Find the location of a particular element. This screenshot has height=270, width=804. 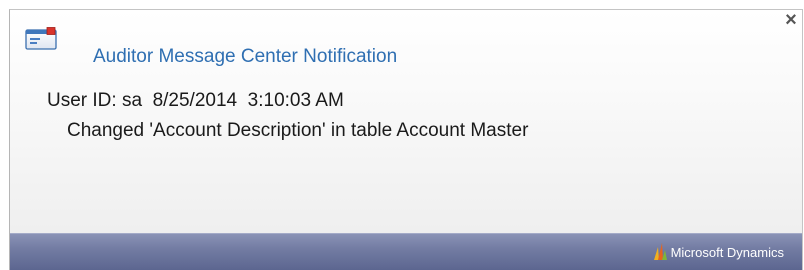

envelope-icon is located at coordinates (41, 38).